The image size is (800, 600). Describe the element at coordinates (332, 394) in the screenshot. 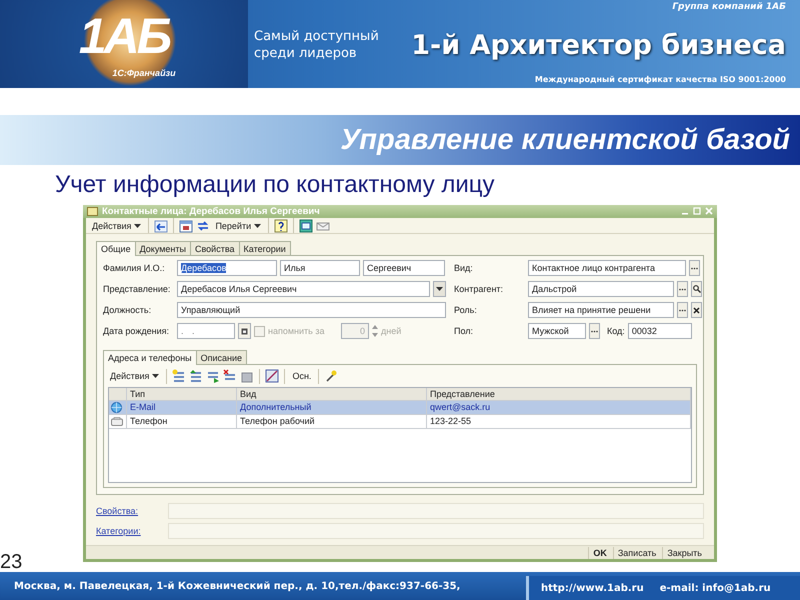

I see `column-header: Вид` at that location.